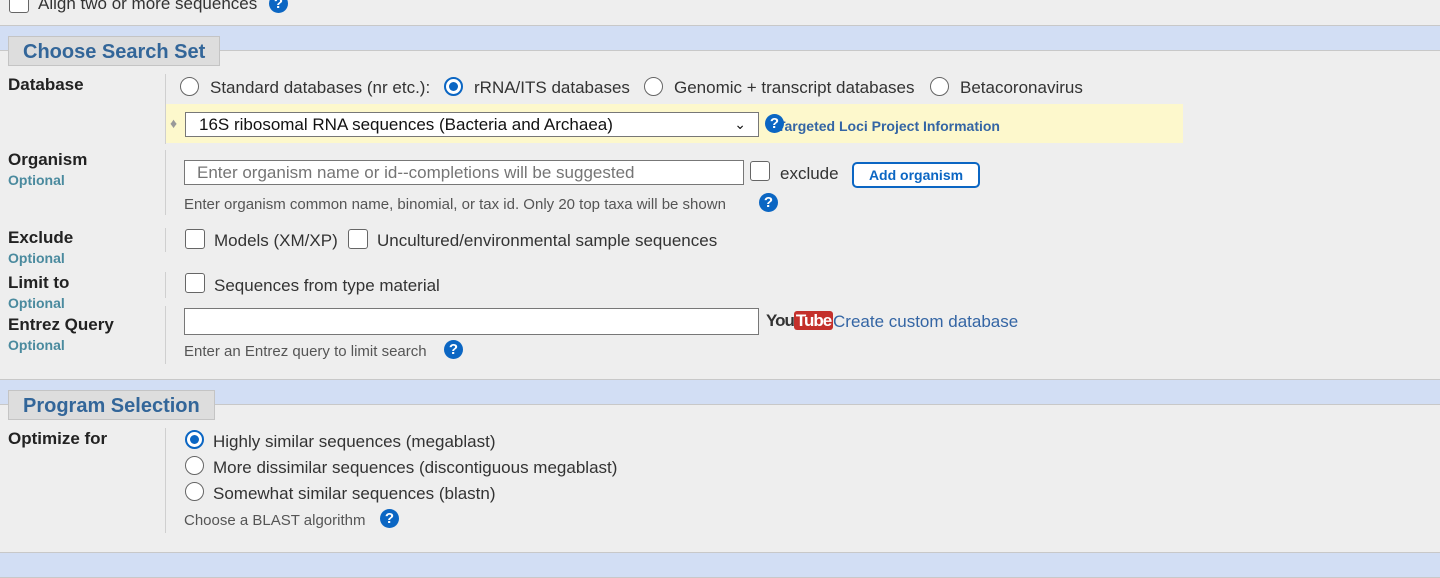  What do you see at coordinates (195, 239) in the screenshot?
I see `models-checkbox` at bounding box center [195, 239].